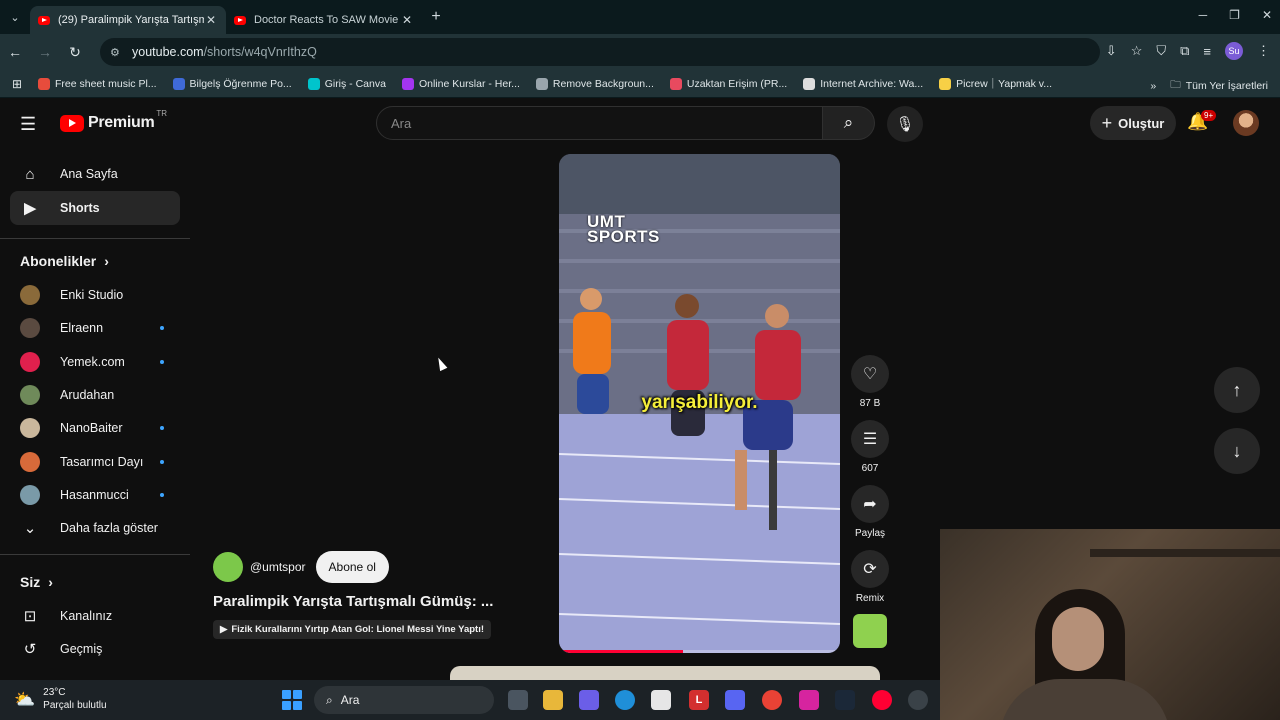 This screenshot has width=1280, height=720. What do you see at coordinates (625, 700) in the screenshot?
I see `edge-icon` at bounding box center [625, 700].